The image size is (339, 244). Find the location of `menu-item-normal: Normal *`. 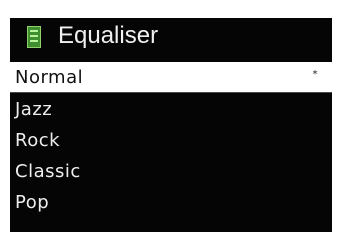

menu-item-normal: Normal * is located at coordinates (171, 77).